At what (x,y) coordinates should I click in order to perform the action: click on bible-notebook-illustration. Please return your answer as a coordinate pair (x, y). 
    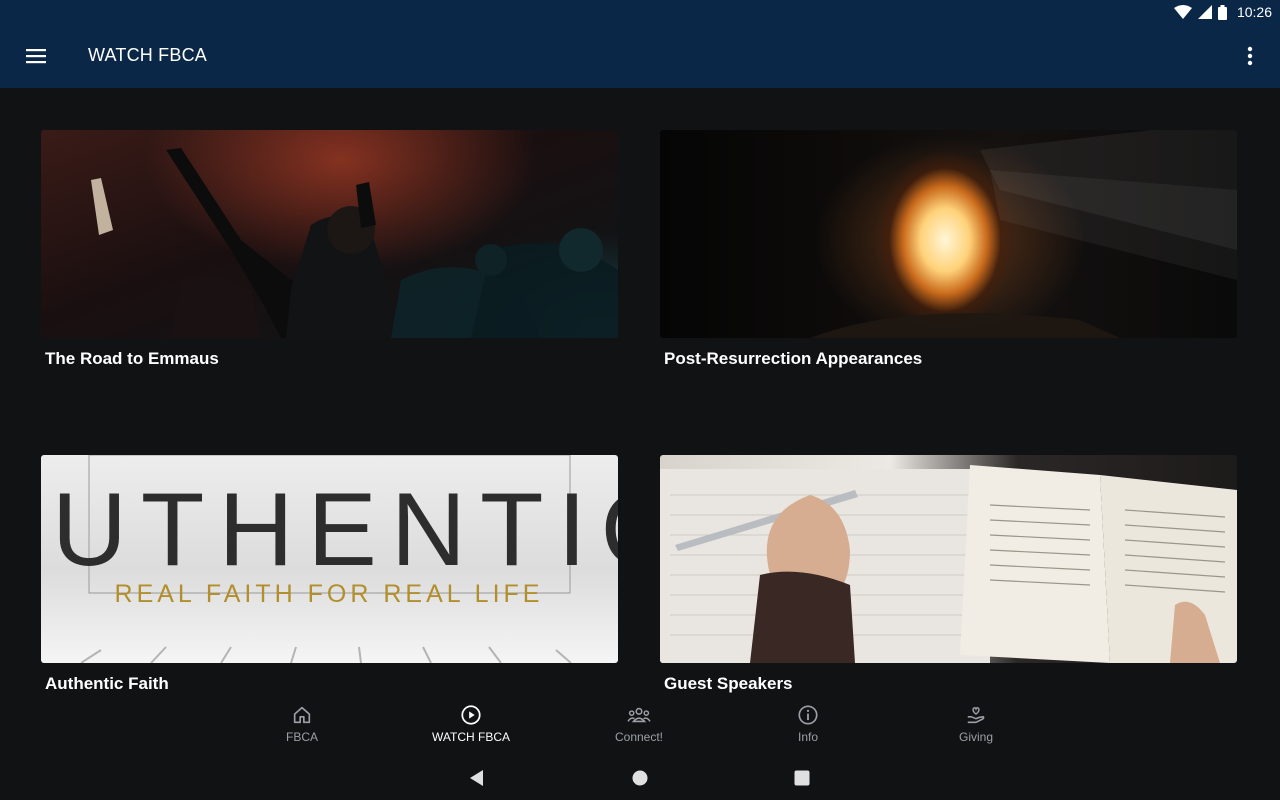
    Looking at the image, I should click on (948, 564).